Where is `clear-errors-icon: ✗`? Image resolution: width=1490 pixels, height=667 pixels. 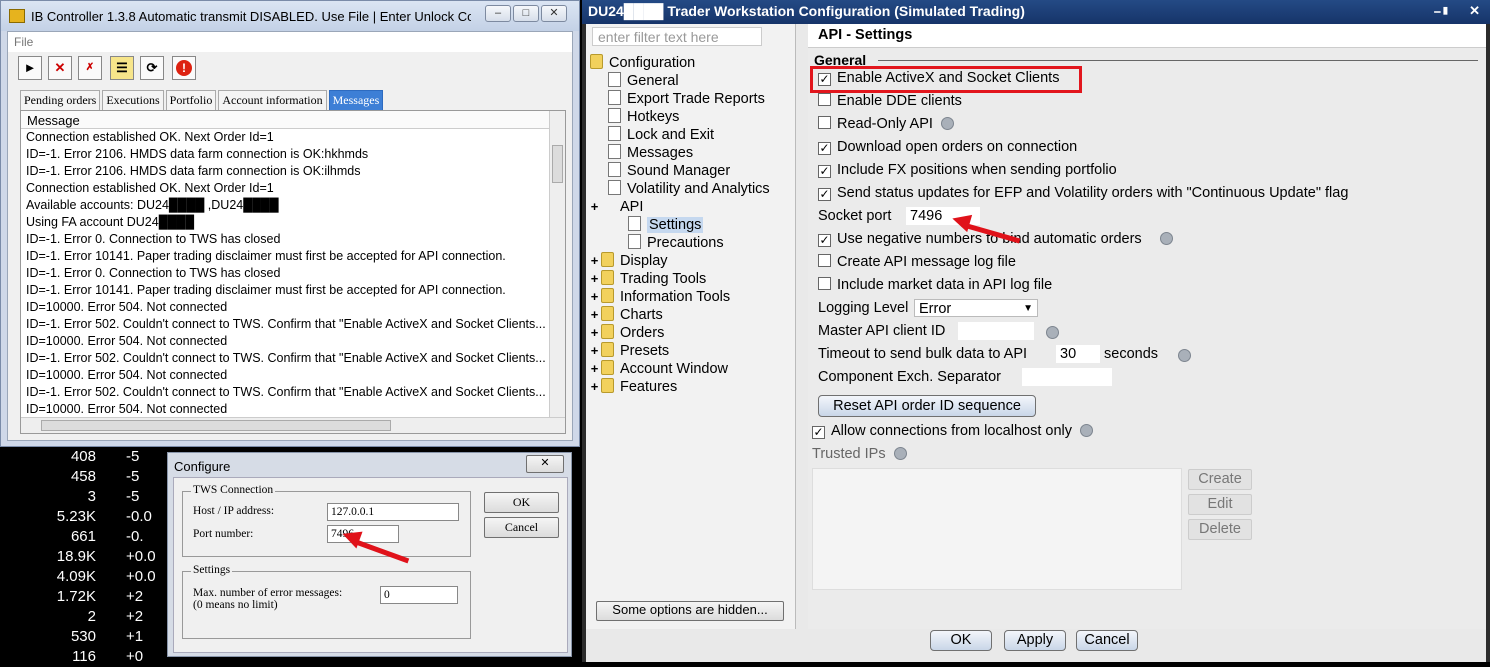 clear-errors-icon: ✗ is located at coordinates (90, 68).